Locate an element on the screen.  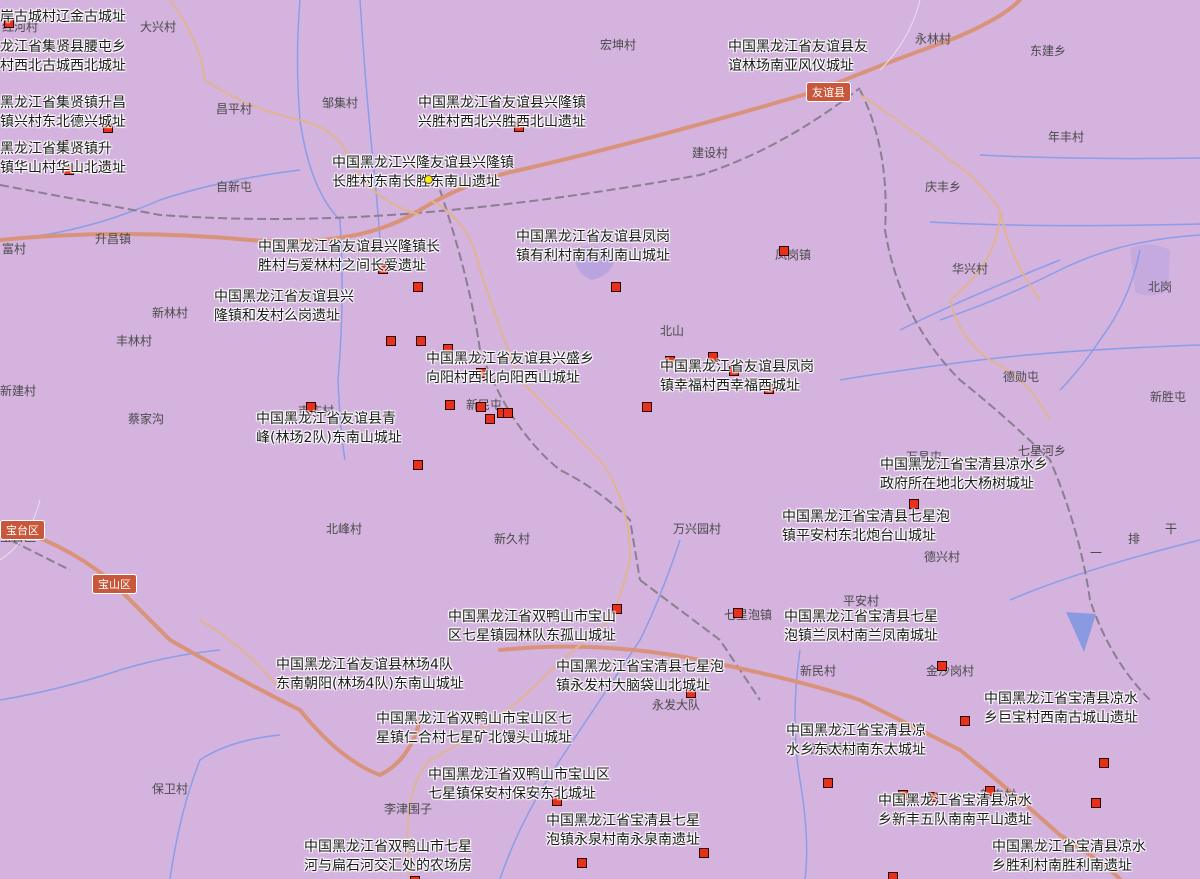
site-label-line: 黑龙江省集贤镇升昌 is located at coordinates (63, 103).